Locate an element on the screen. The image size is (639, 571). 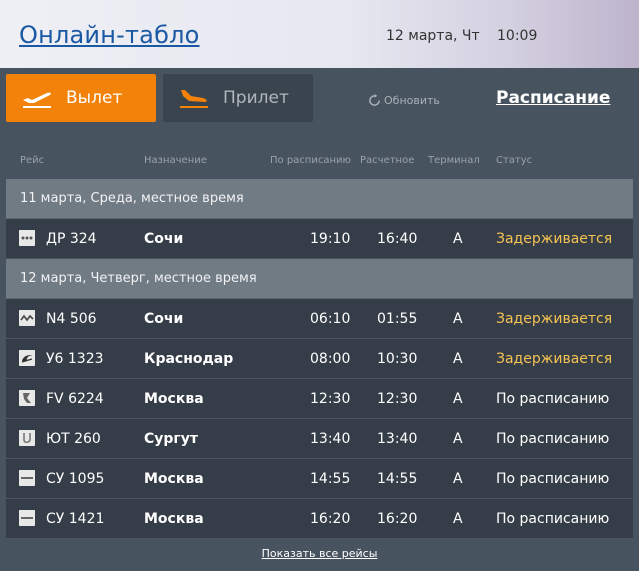
flight-estimated-time: 14:55 is located at coordinates (397, 479).